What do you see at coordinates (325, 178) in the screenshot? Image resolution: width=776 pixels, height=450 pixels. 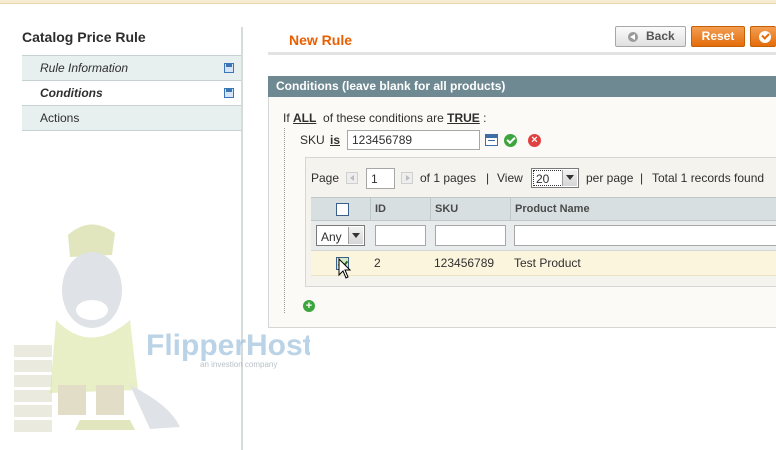 I see `pager-page-label: Page` at bounding box center [325, 178].